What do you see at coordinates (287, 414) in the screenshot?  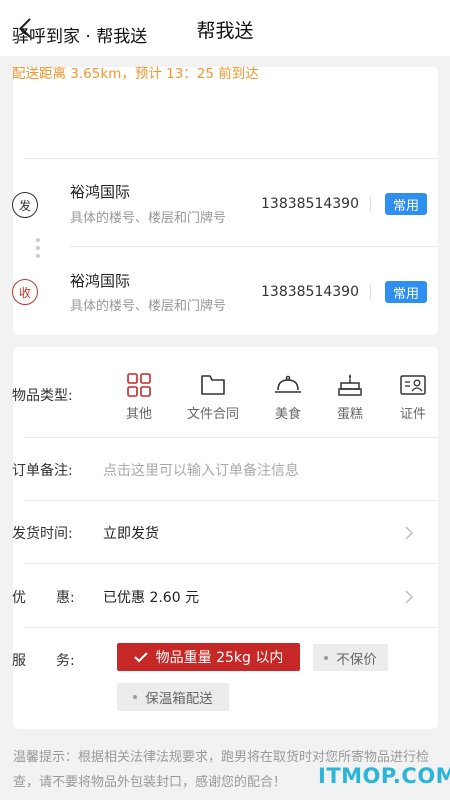 I see `goods-type-label: 美食` at bounding box center [287, 414].